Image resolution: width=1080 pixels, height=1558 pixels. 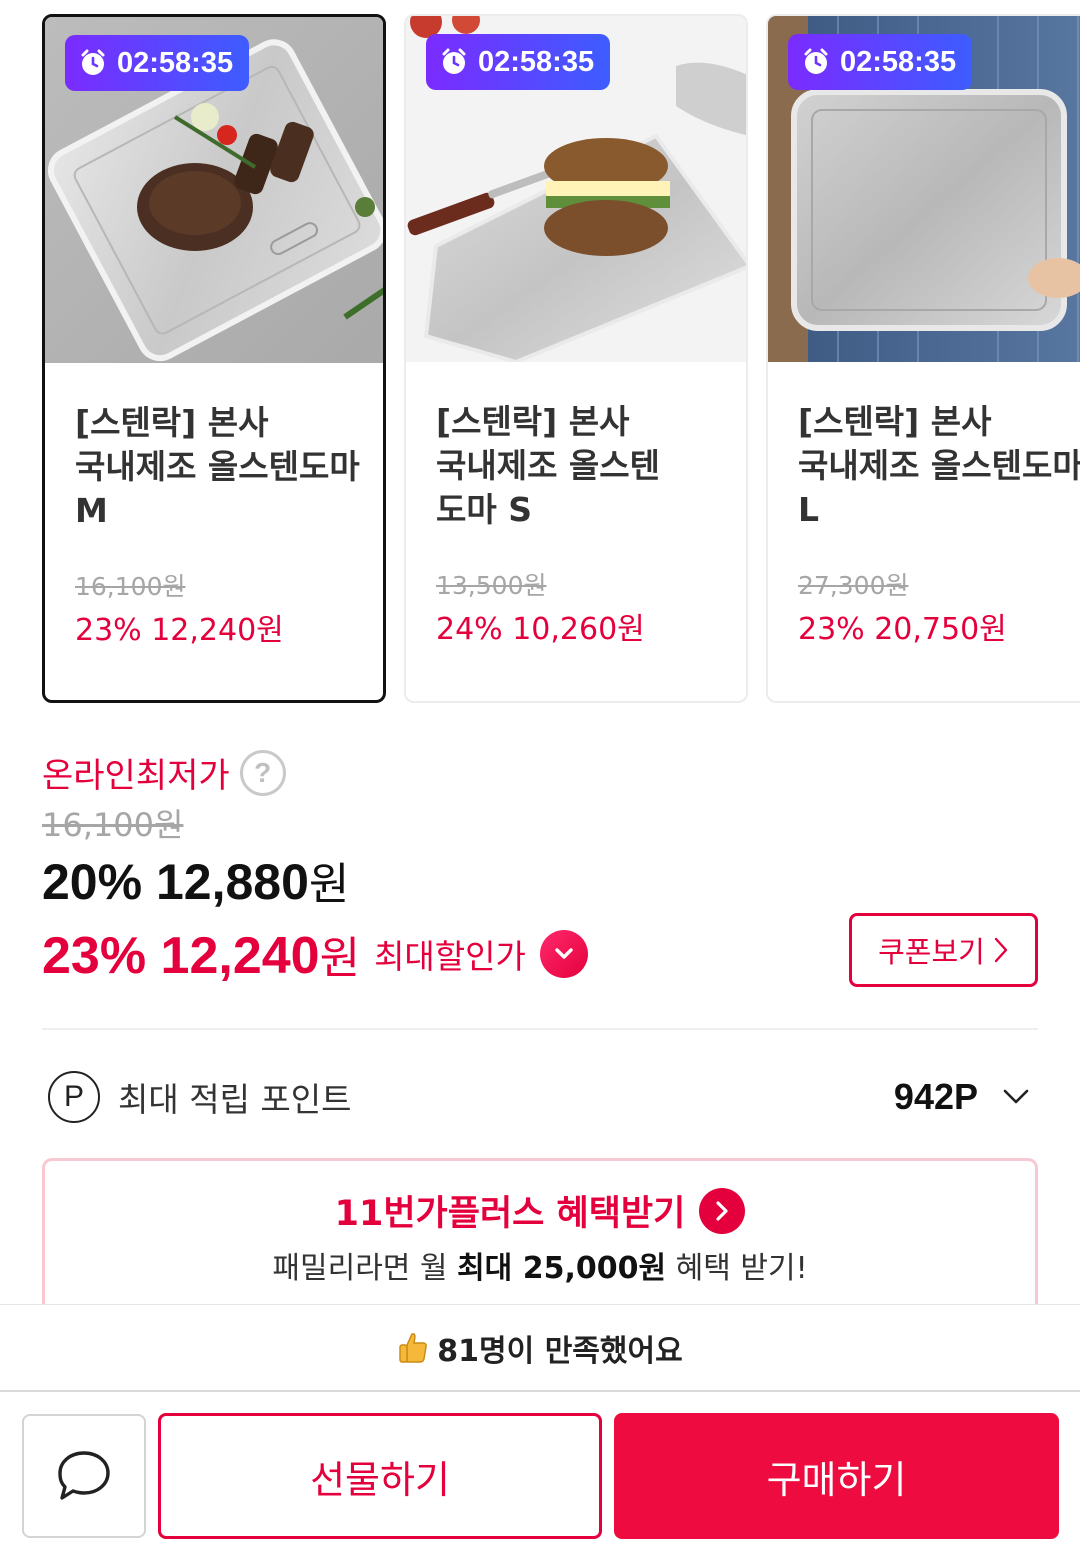 What do you see at coordinates (935, 1096) in the screenshot?
I see `max-points-value: 942P` at bounding box center [935, 1096].